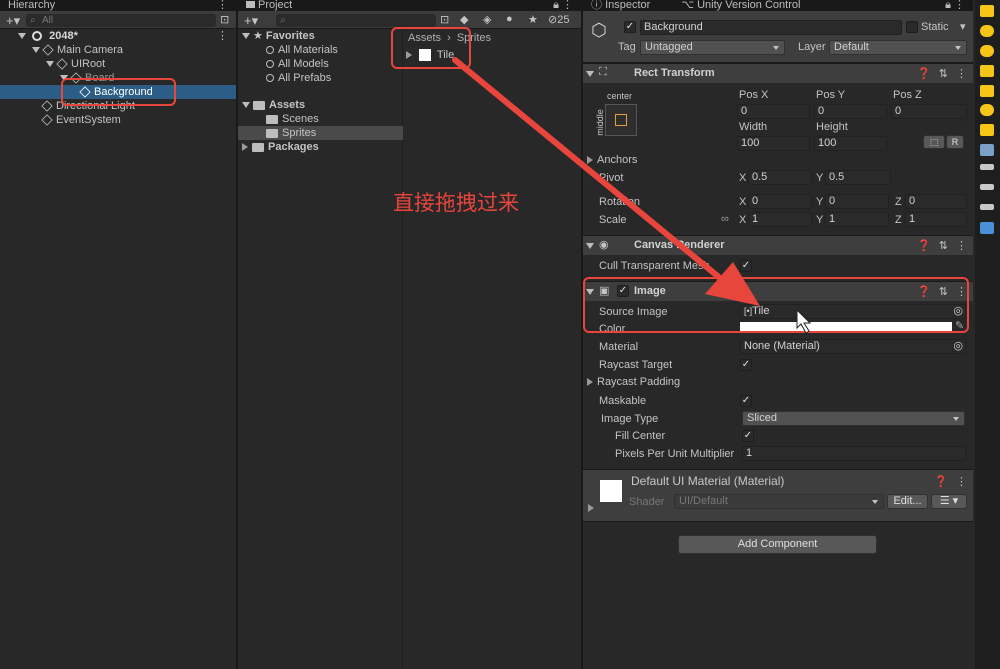 Image resolution: width=1000 pixels, height=669 pixels. I want to click on favorite-all-prefabs: All Prefabs, so click(298, 78).